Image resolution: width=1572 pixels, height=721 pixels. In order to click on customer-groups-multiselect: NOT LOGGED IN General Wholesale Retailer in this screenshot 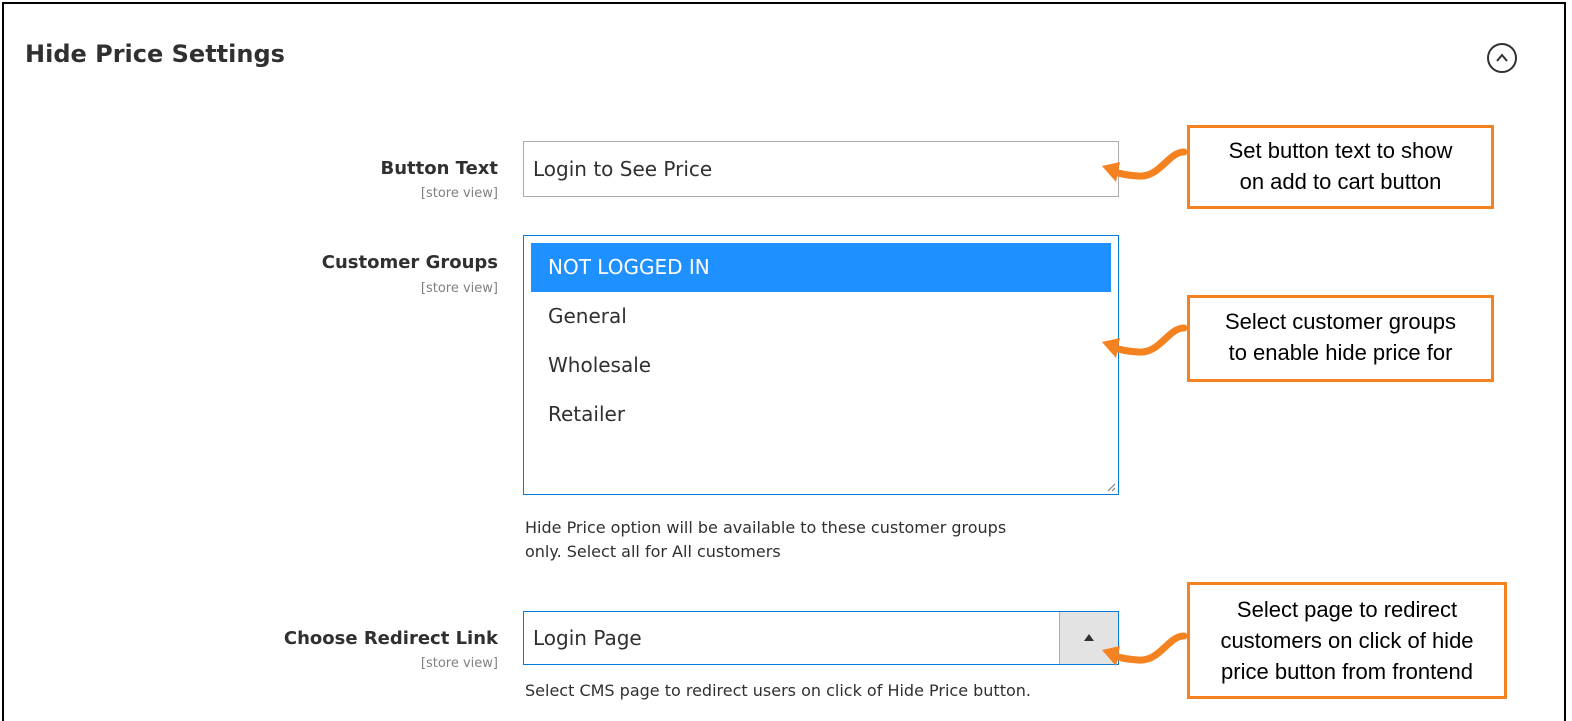, I will do `click(821, 365)`.